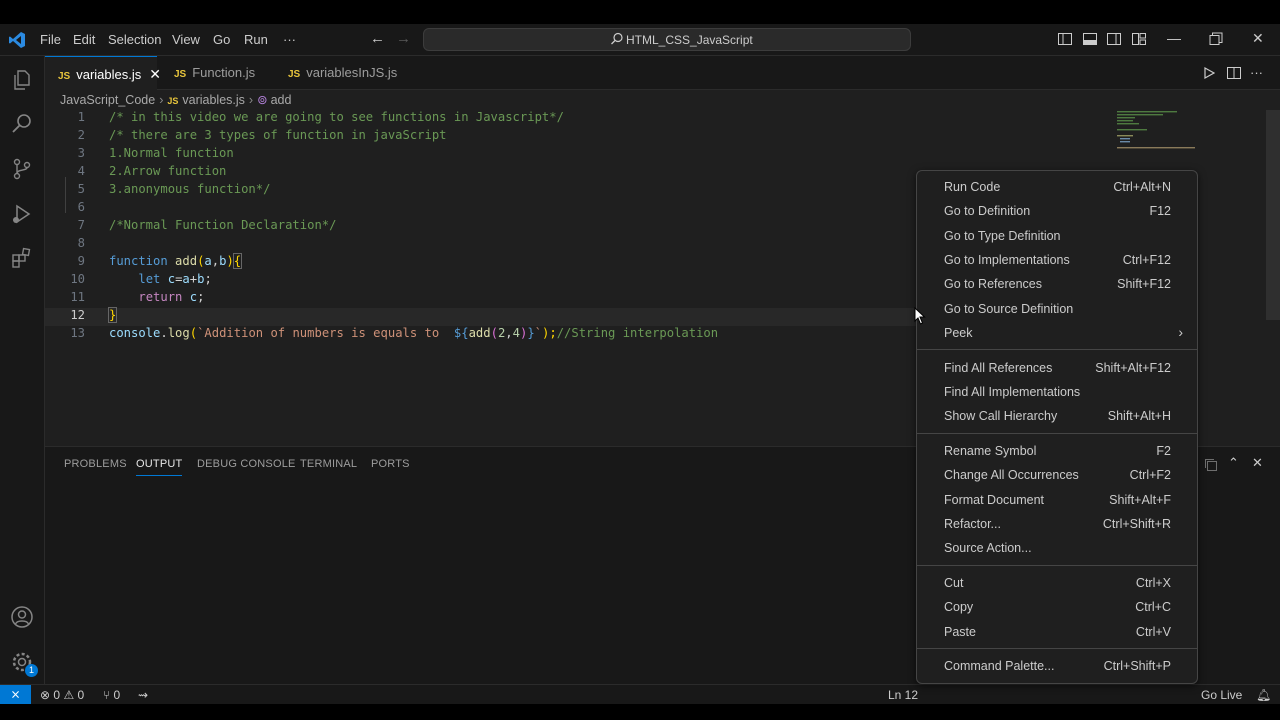 This screenshot has width=1280, height=720. Describe the element at coordinates (1090, 39) in the screenshot. I see `toggle-panel-icon` at that location.